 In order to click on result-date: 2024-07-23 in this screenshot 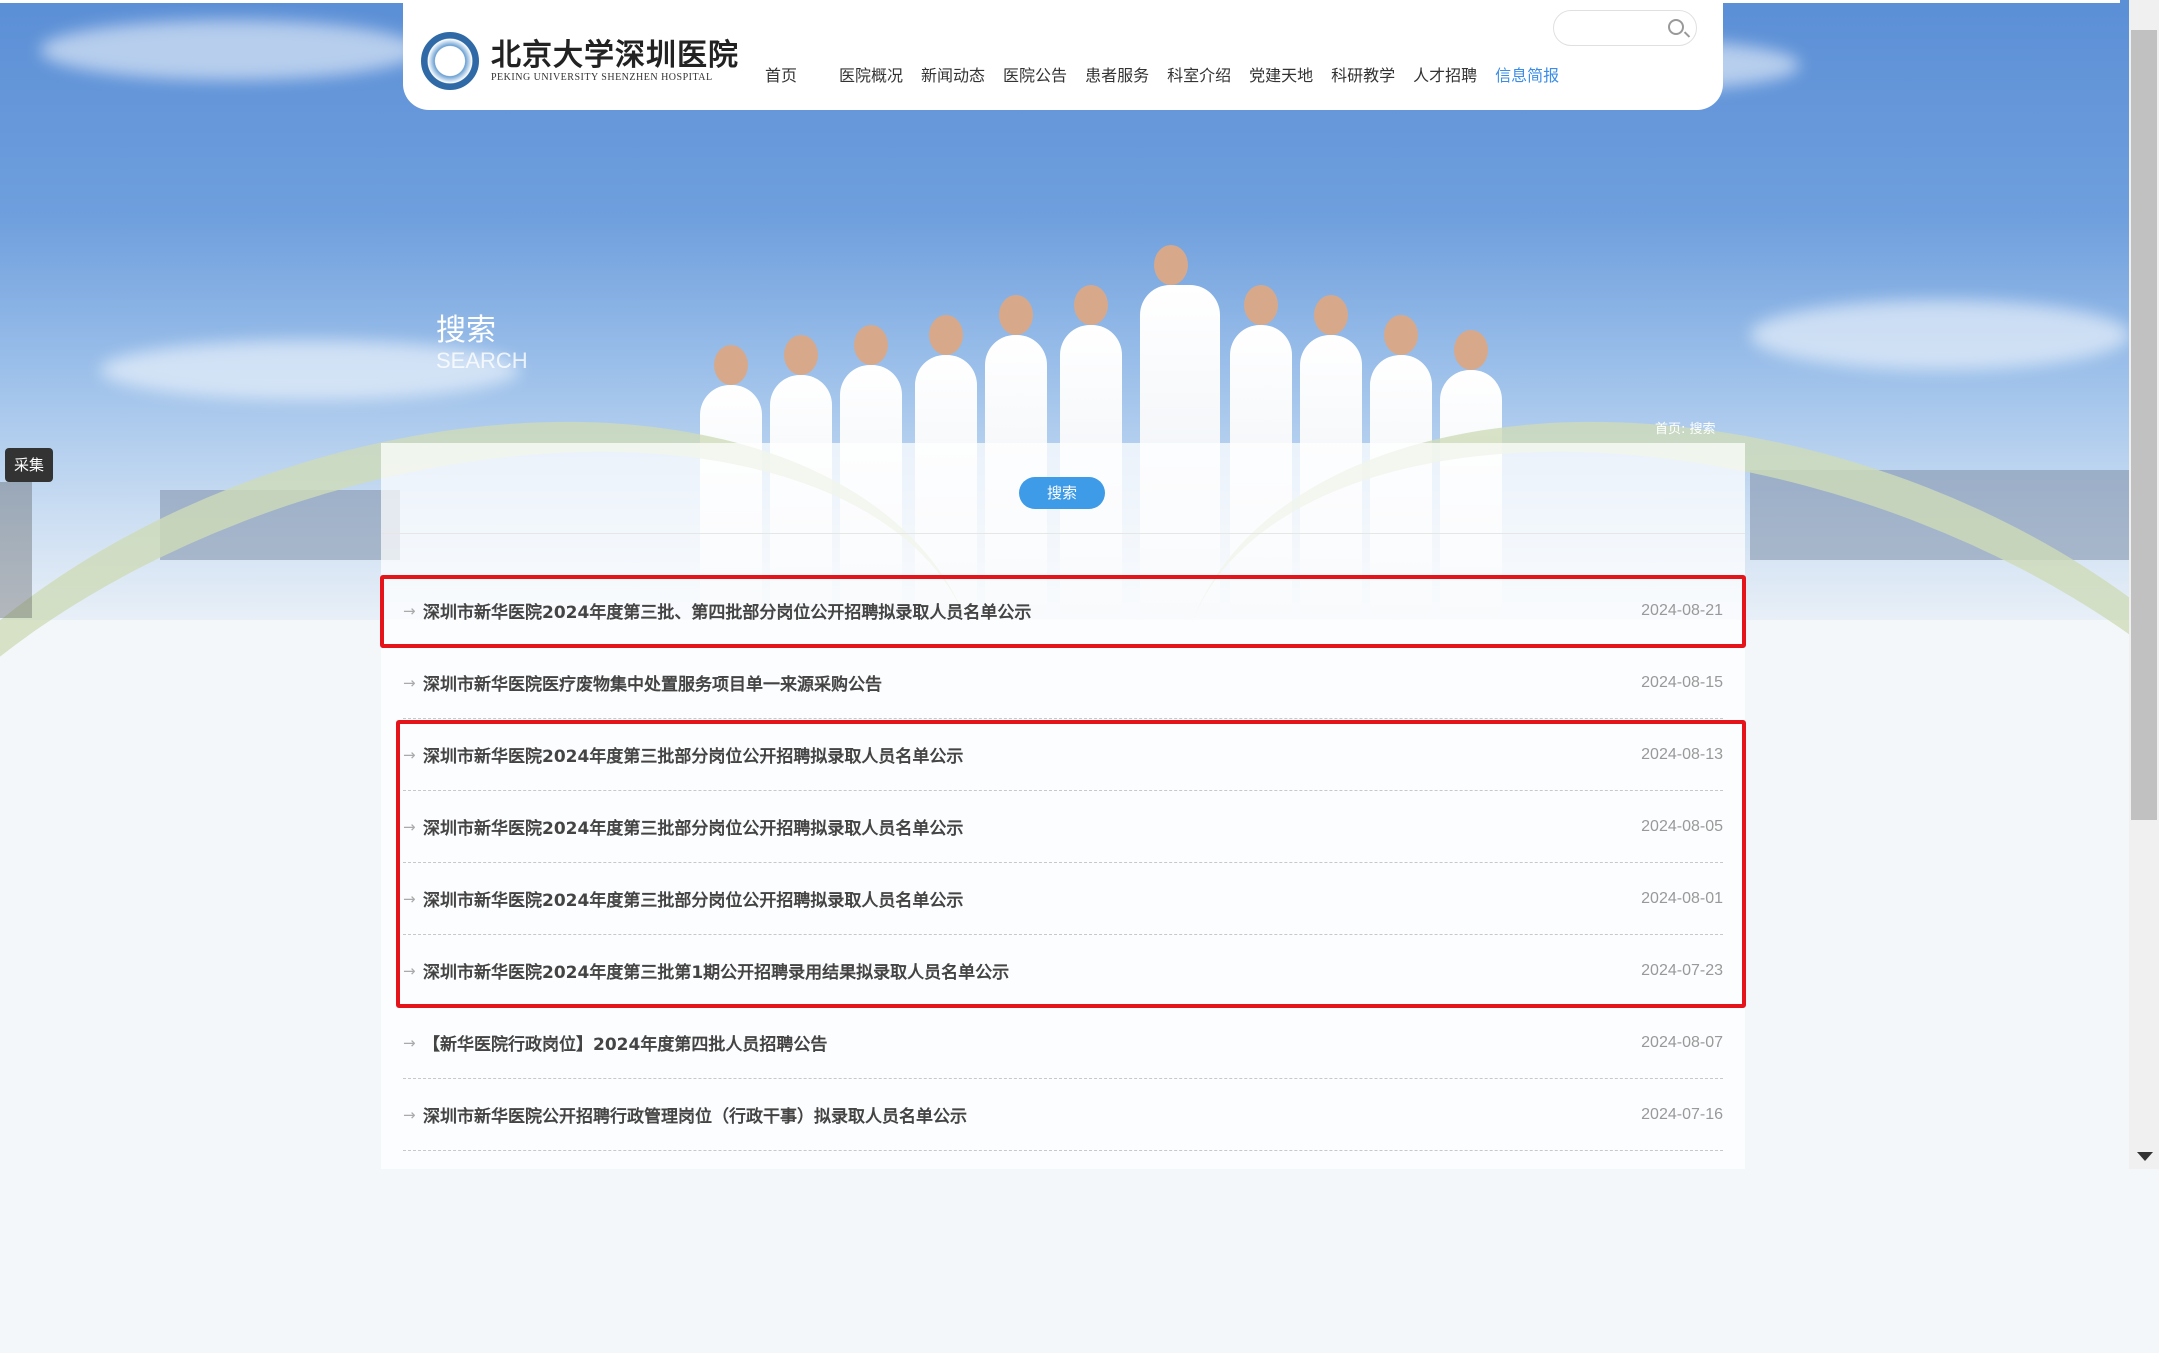, I will do `click(1682, 970)`.